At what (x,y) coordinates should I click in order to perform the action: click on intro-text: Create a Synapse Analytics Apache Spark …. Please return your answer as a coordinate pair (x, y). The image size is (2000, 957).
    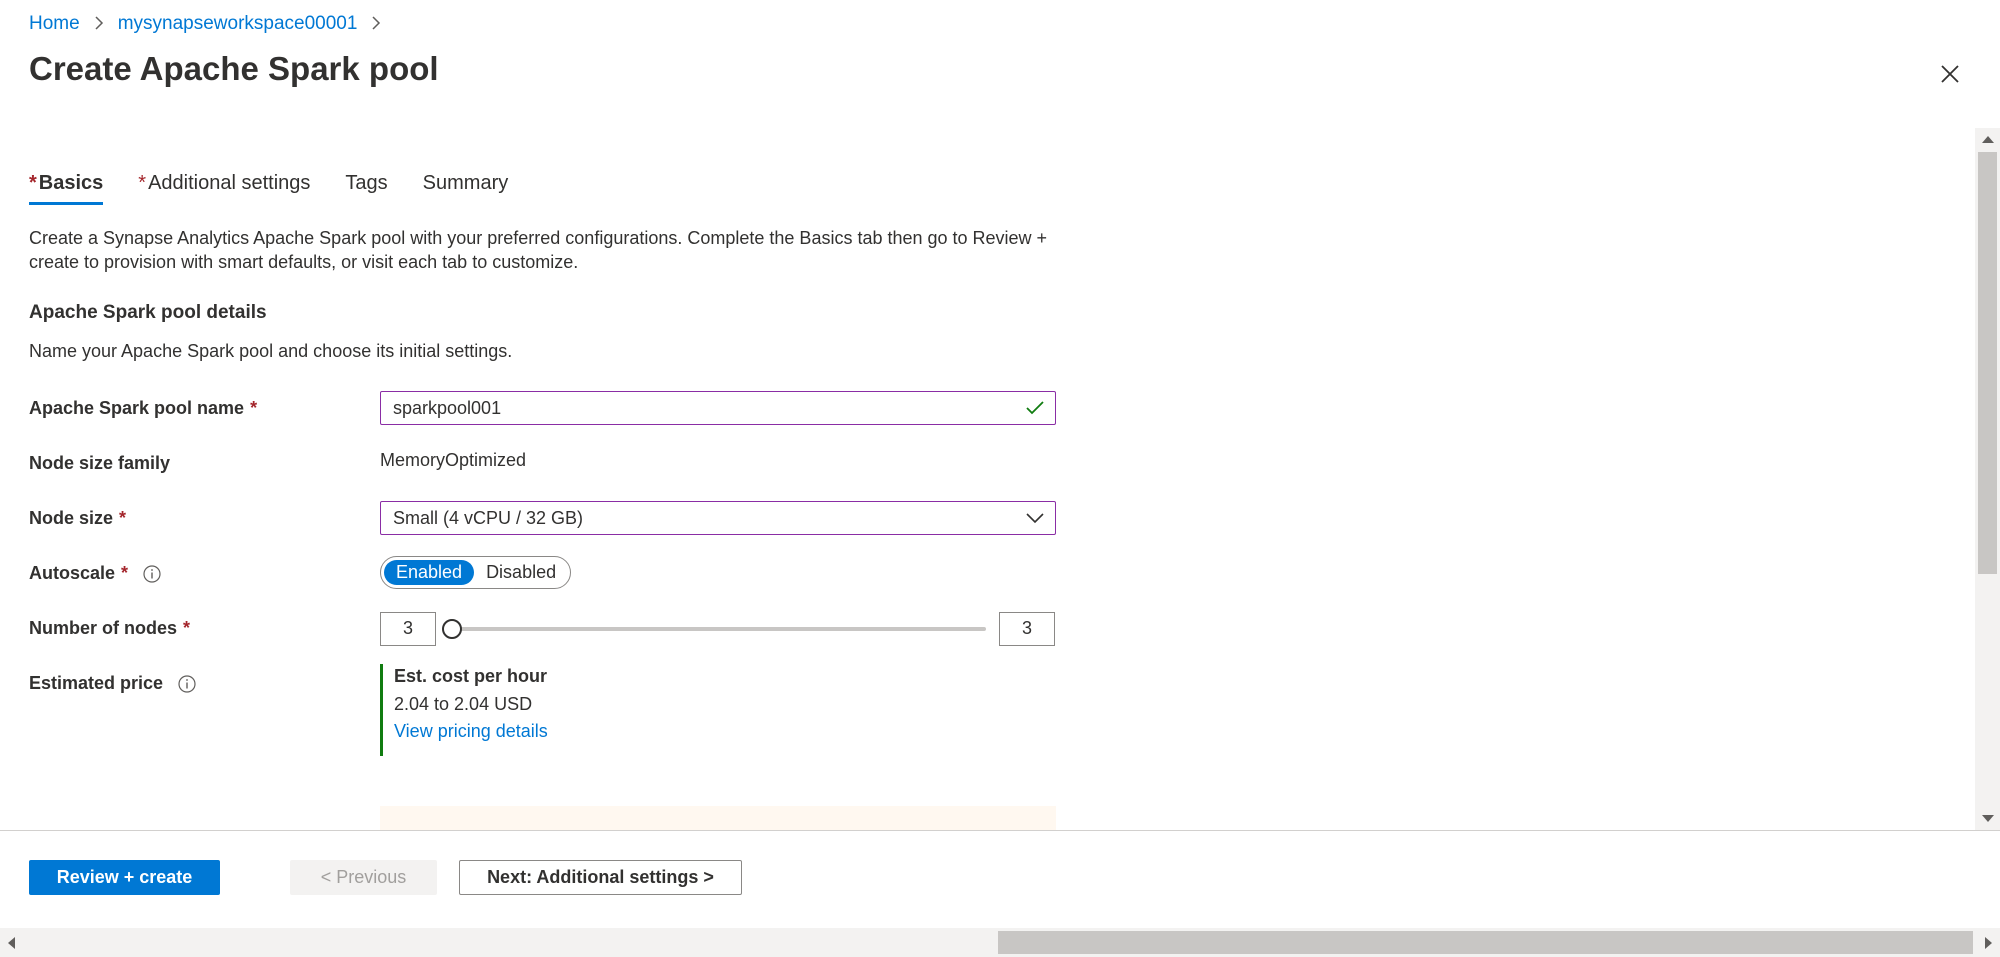
    Looking at the image, I should click on (538, 250).